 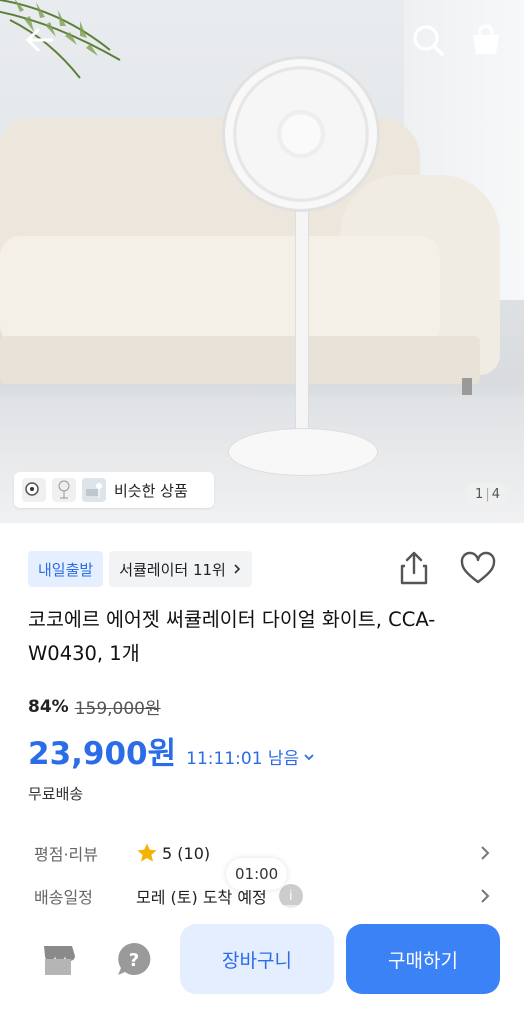 I want to click on rating-label: 평점·리뷰, so click(x=66, y=854).